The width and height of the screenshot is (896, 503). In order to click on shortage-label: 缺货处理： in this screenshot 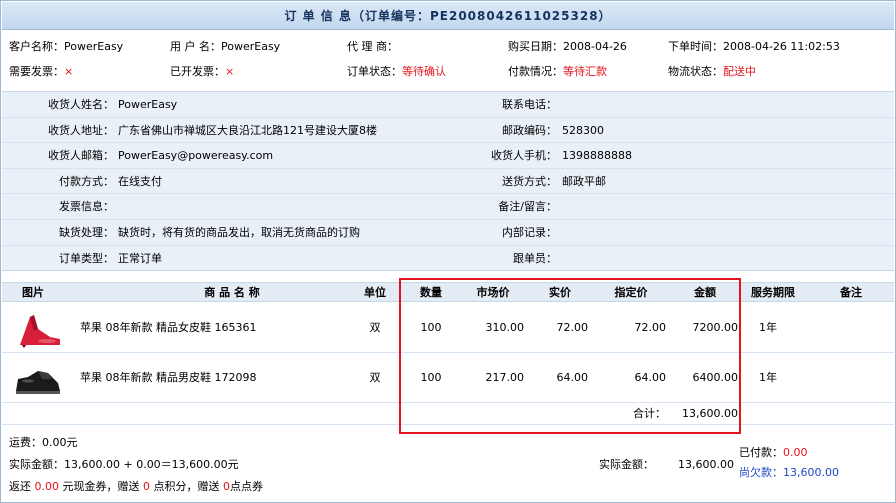, I will do `click(86, 232)`.